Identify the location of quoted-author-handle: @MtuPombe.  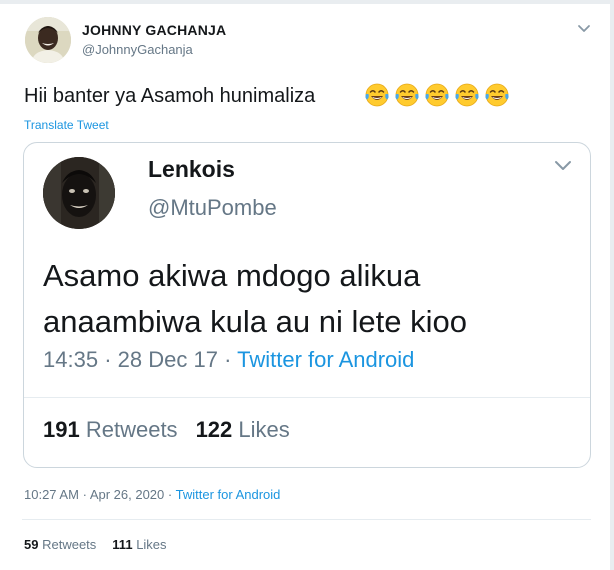
(212, 208).